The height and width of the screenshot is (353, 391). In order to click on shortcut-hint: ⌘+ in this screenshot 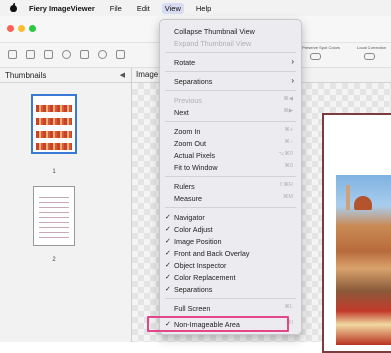, I will do `click(288, 130)`.